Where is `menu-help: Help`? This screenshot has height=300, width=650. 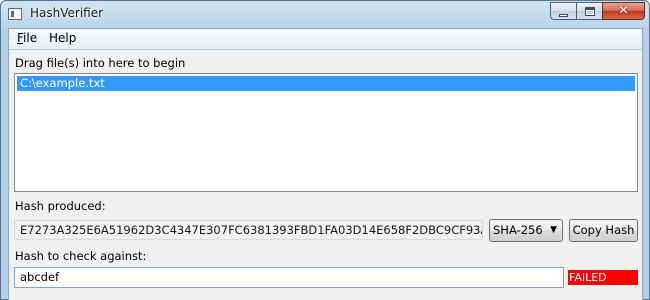 menu-help: Help is located at coordinates (62, 38).